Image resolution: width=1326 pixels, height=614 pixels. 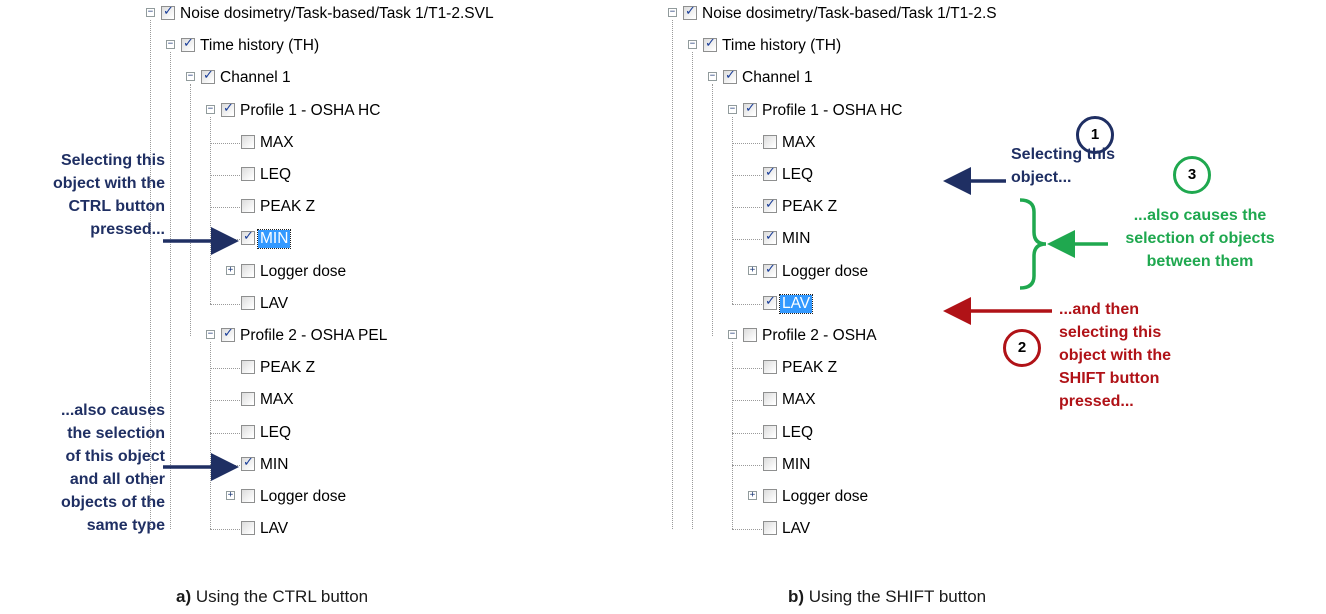 I want to click on caption-b-letter: b), so click(x=796, y=596).